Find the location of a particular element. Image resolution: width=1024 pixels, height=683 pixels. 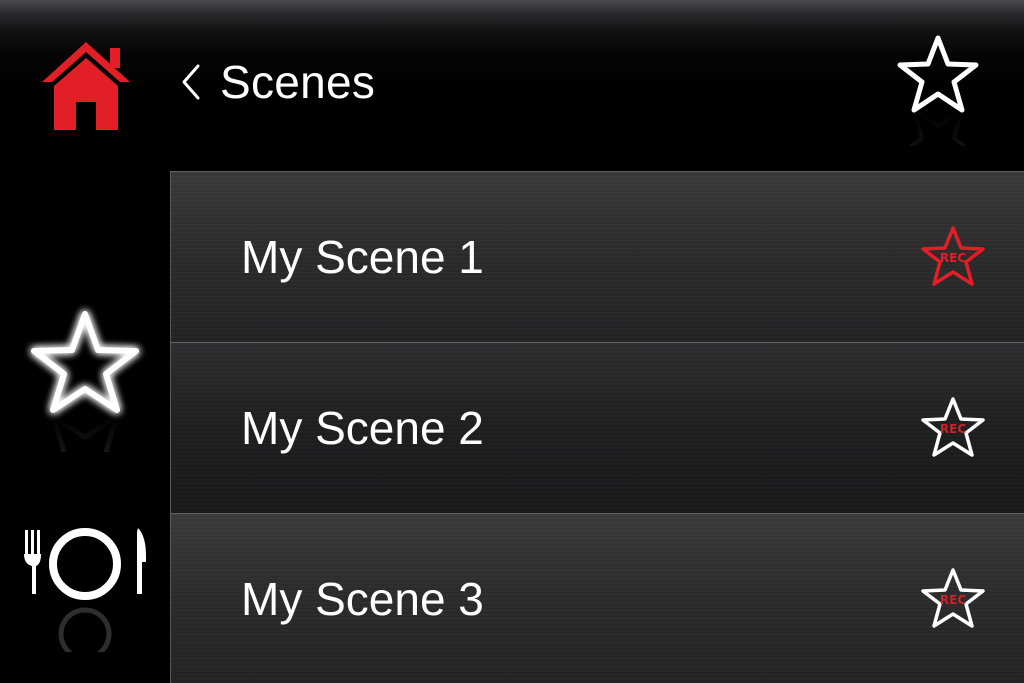

scene-label: My Scene 2 is located at coordinates (362, 428).